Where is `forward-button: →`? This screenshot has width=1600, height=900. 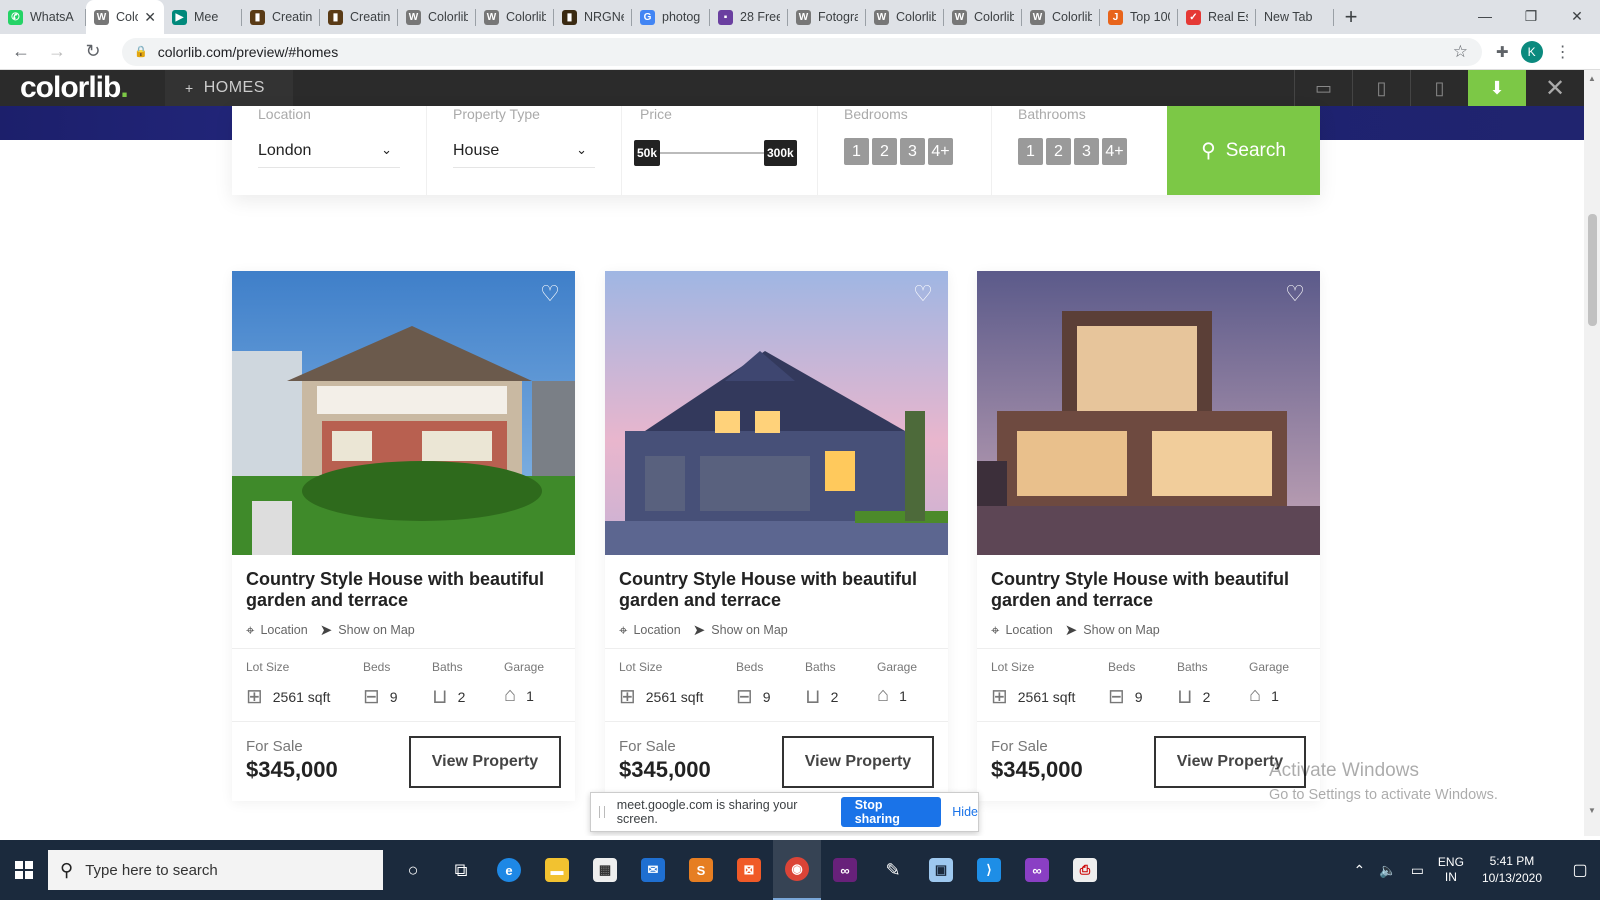
forward-button: → is located at coordinates (57, 52).